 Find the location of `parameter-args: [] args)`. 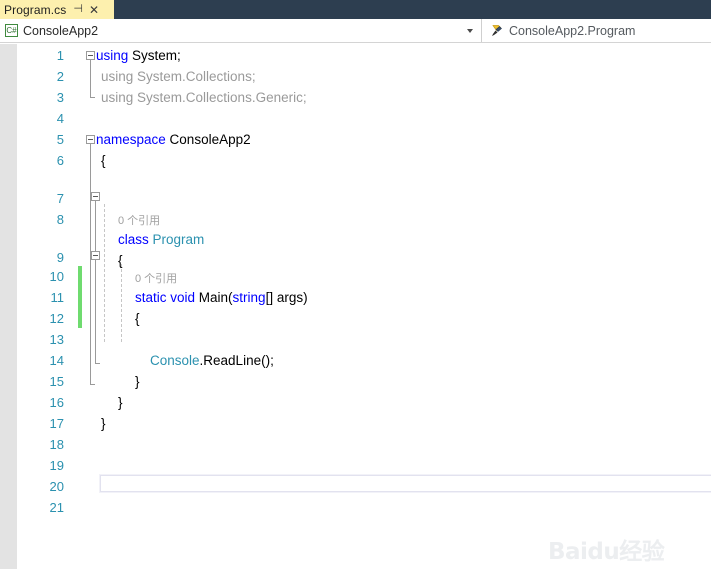

parameter-args: [] args) is located at coordinates (286, 297).